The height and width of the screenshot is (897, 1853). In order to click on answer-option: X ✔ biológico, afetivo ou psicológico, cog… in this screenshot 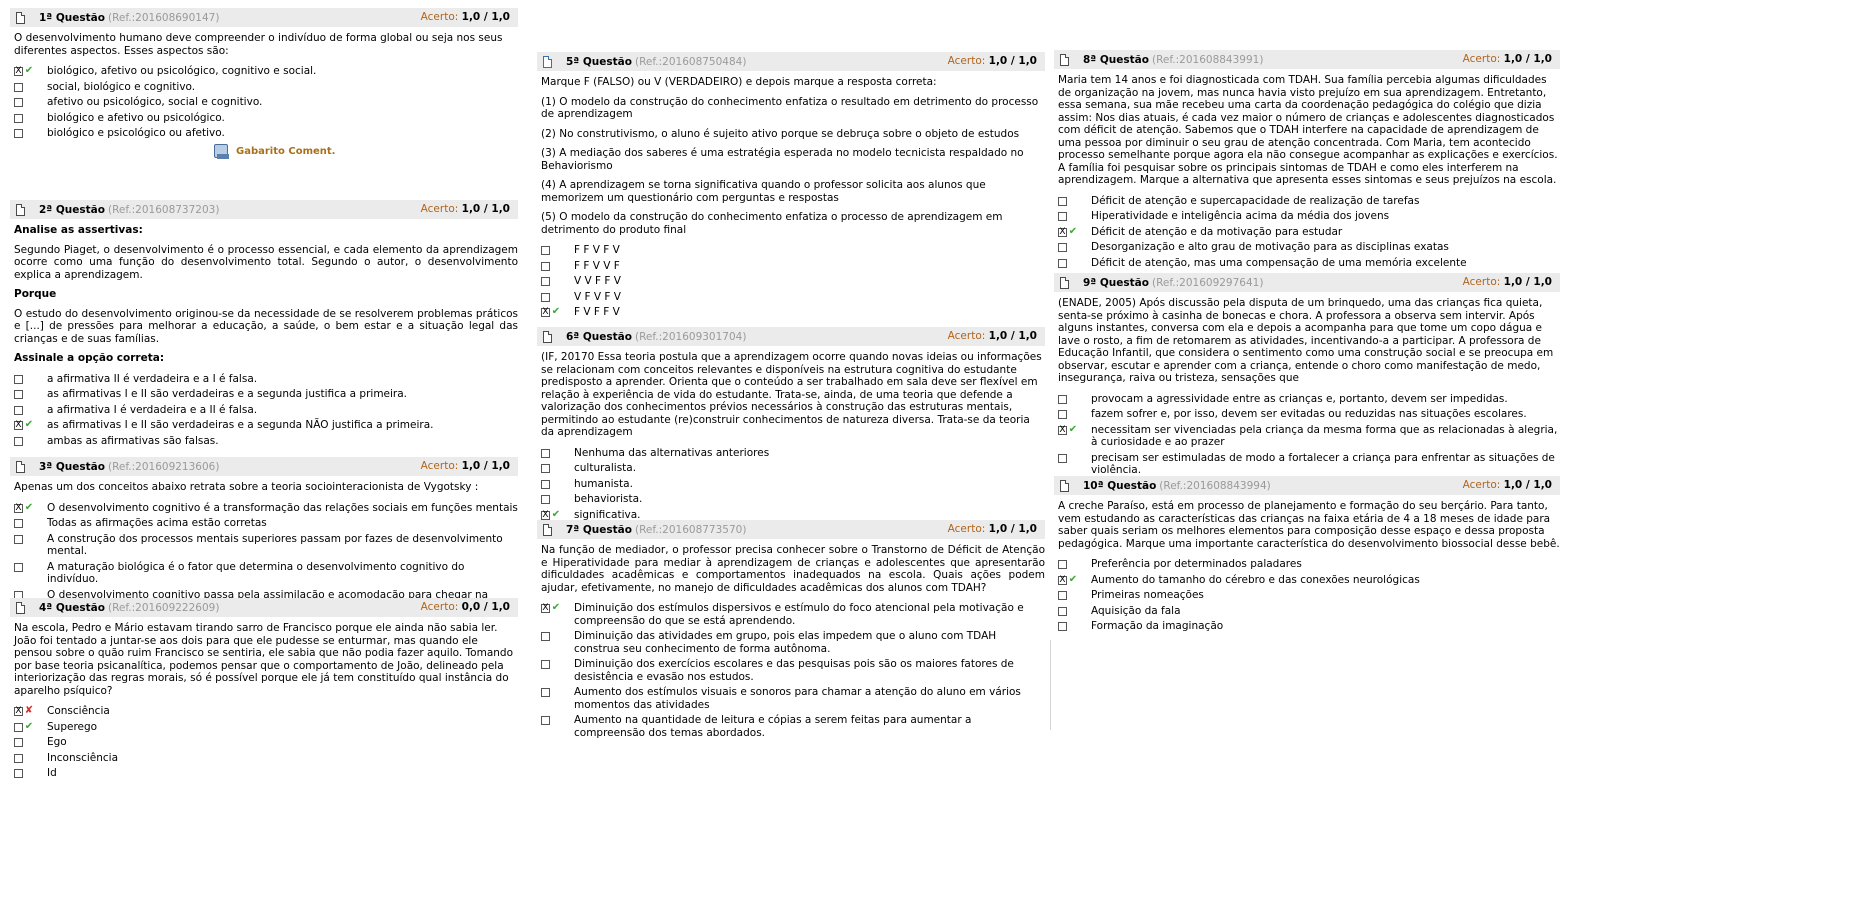, I will do `click(266, 71)`.